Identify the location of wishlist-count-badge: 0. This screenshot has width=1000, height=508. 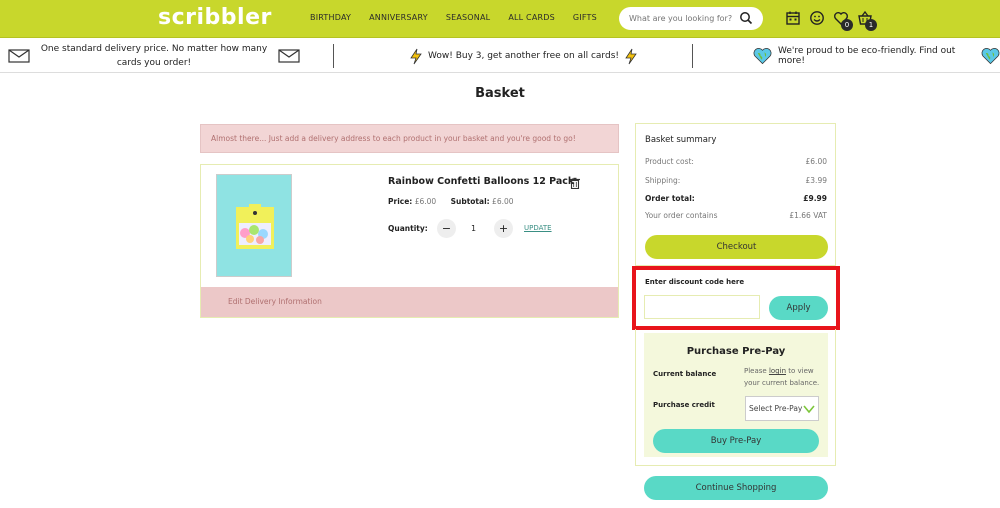
(847, 25).